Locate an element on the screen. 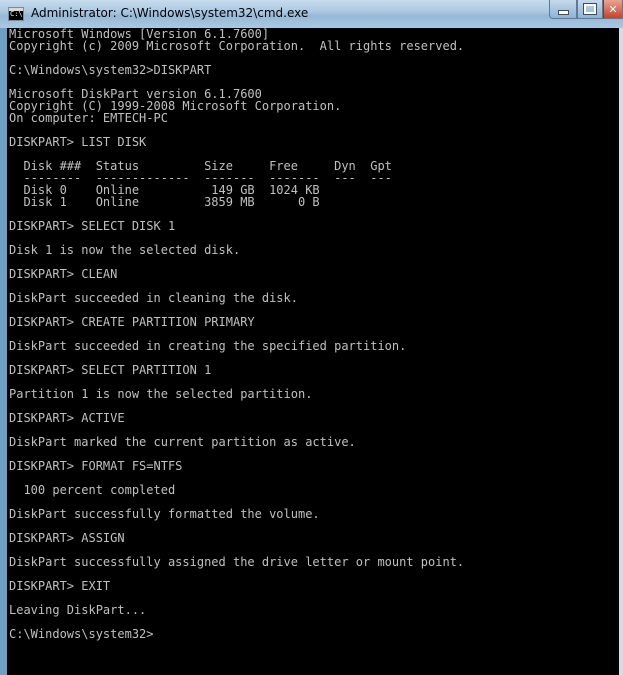 Image resolution: width=623 pixels, height=675 pixels. console-line: Disk 1 Online 3859 MB 0 B is located at coordinates (164, 202).